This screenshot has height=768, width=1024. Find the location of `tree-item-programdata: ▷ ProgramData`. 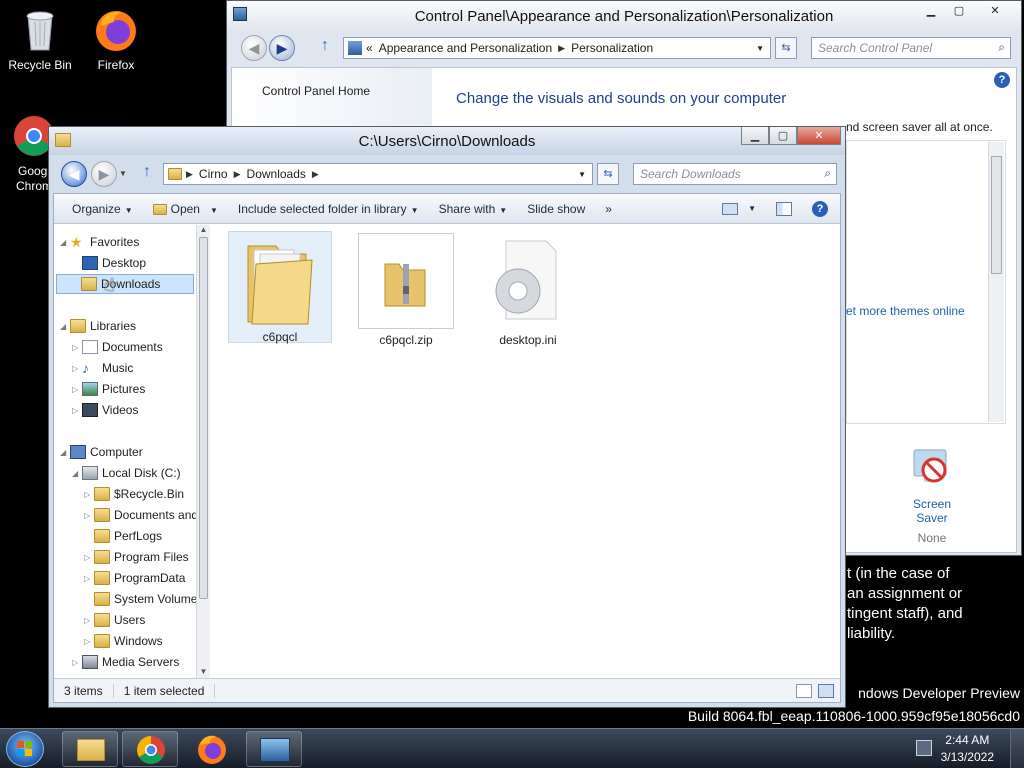

tree-item-programdata: ▷ ProgramData is located at coordinates (134, 578).